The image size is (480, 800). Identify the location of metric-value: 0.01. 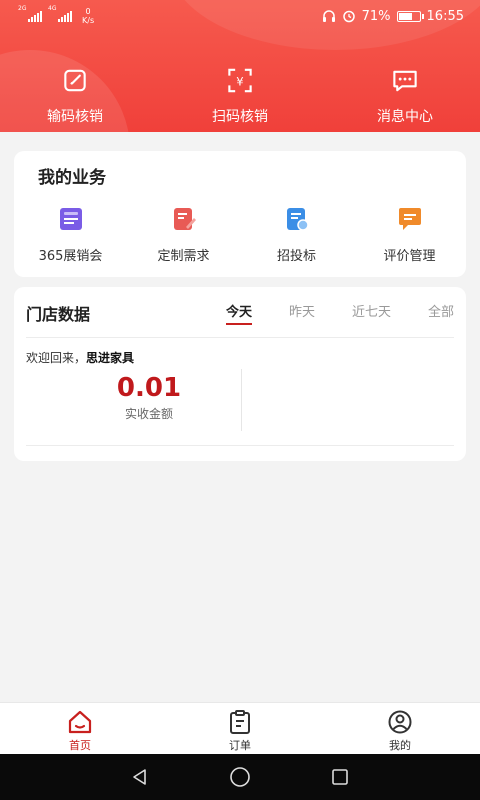
(149, 388).